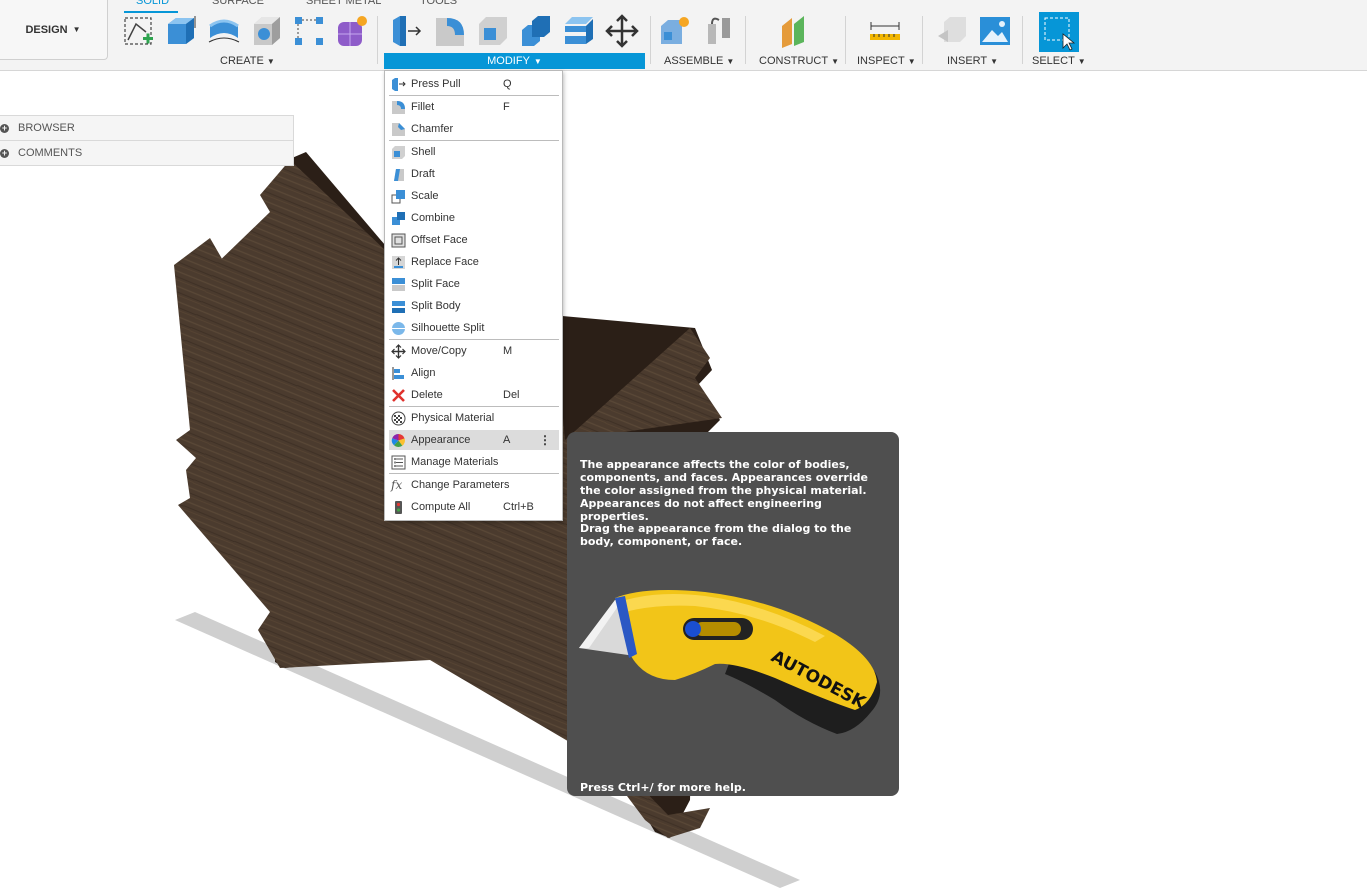 The image size is (1367, 892). I want to click on menu-item-chamfer: Chamfer, so click(474, 129).